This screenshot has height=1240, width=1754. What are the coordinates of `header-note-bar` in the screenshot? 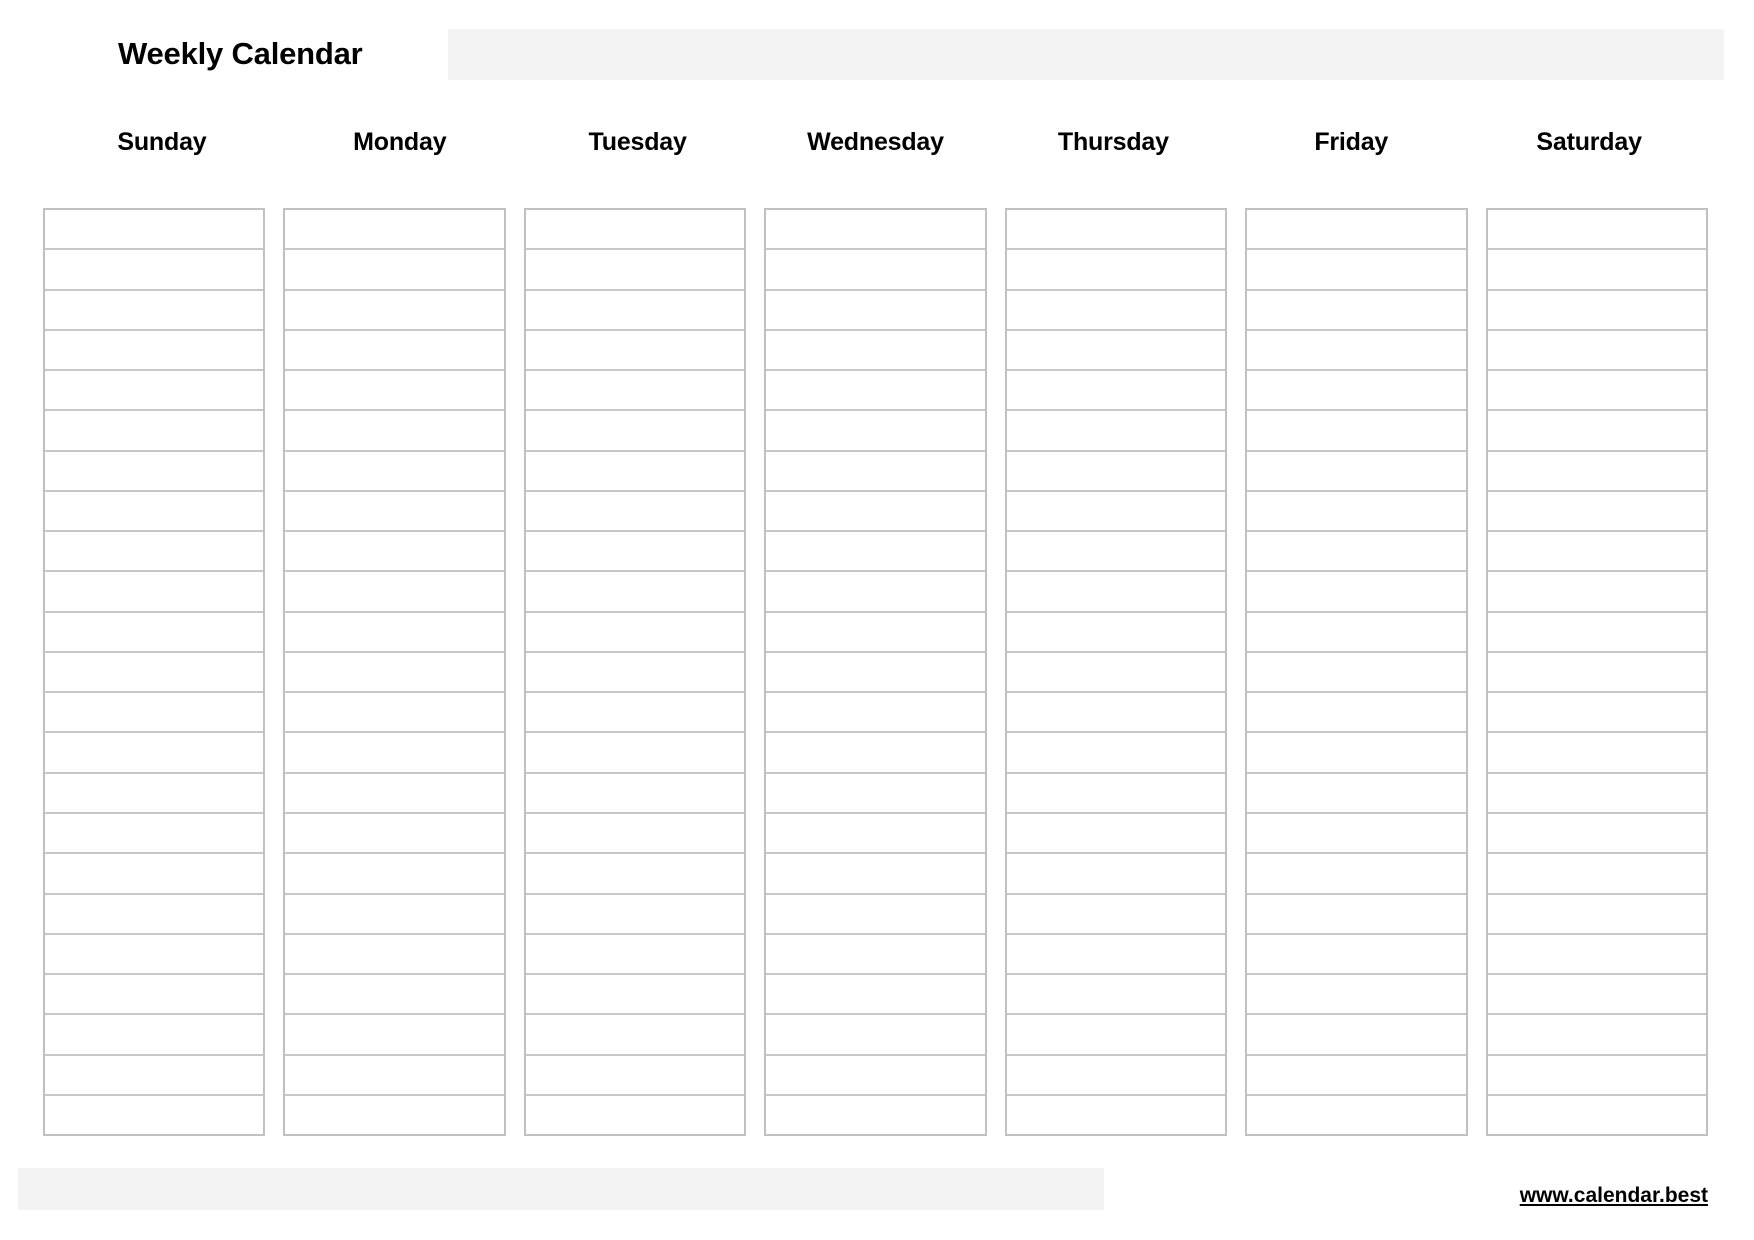 It's located at (1086, 54).